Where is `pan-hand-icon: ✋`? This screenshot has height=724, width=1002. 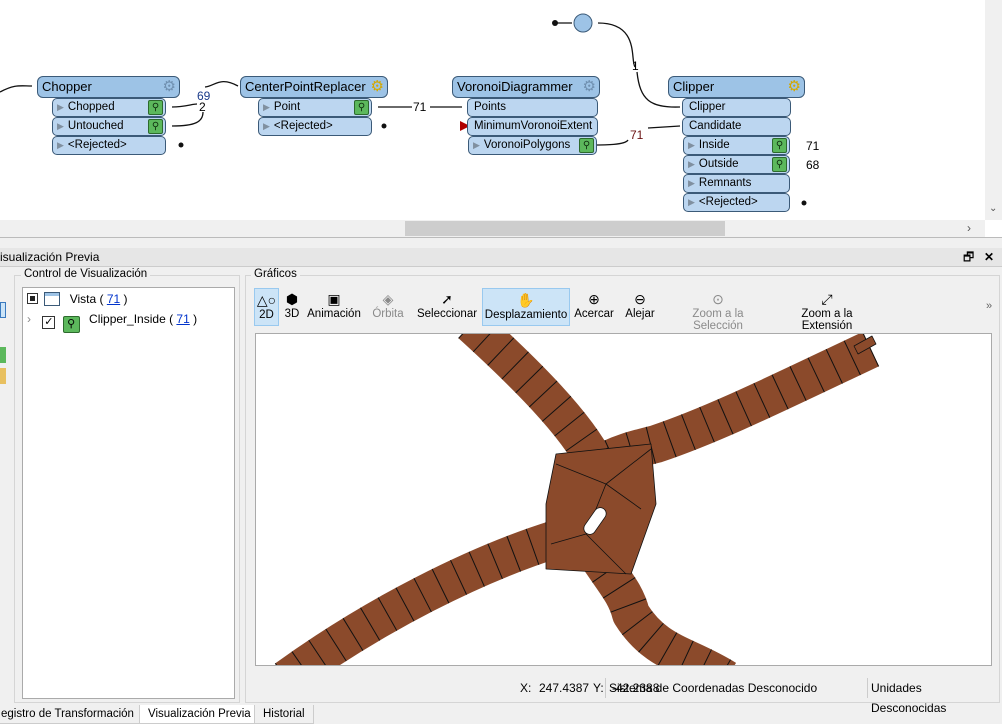 pan-hand-icon: ✋ is located at coordinates (526, 300).